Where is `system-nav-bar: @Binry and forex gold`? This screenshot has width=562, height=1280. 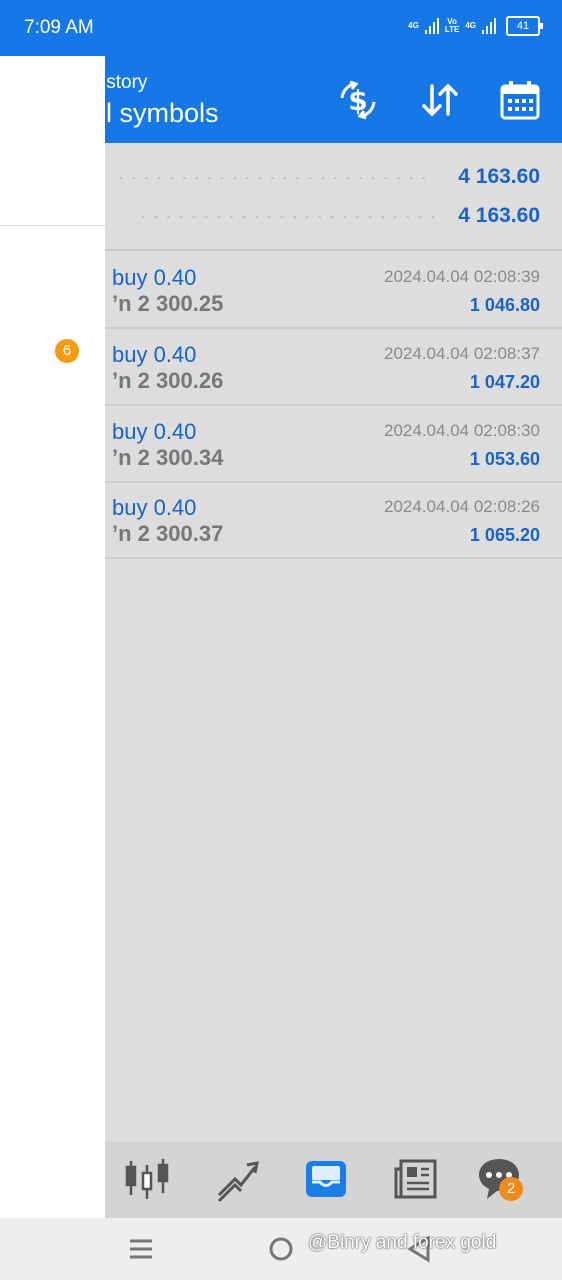 system-nav-bar: @Binry and forex gold is located at coordinates (281, 1249).